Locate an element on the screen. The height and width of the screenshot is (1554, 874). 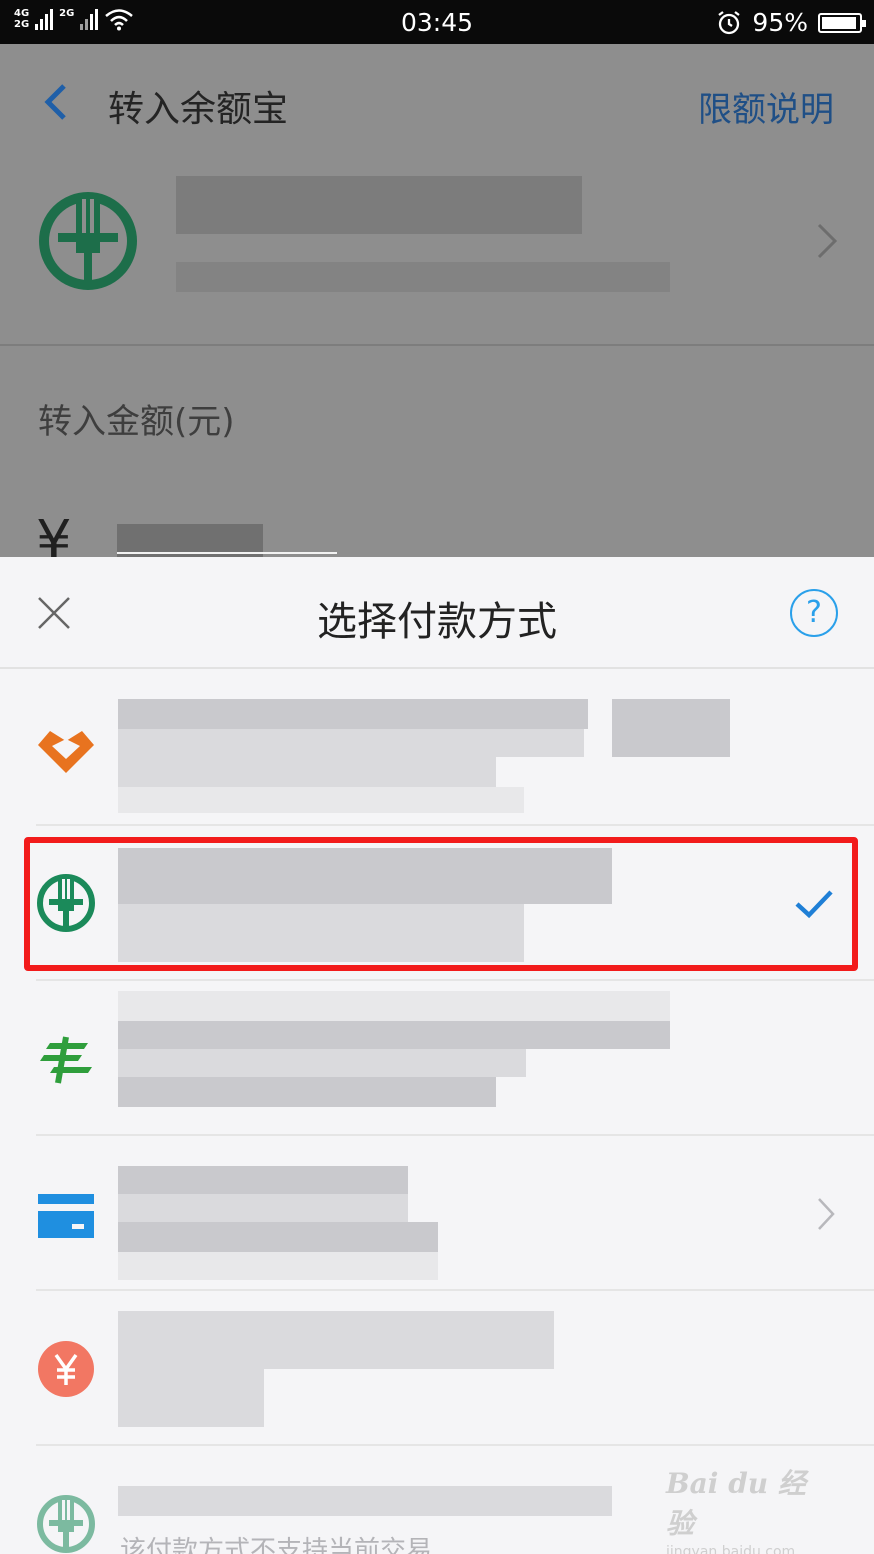
alarm-icon is located at coordinates (729, 22).